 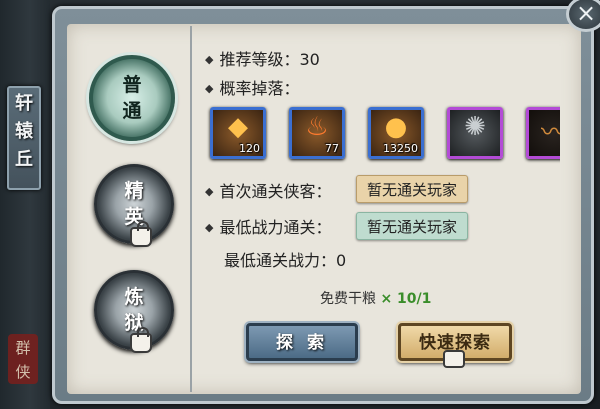 I want to click on drop-item: ♨ 77, so click(x=317, y=133).